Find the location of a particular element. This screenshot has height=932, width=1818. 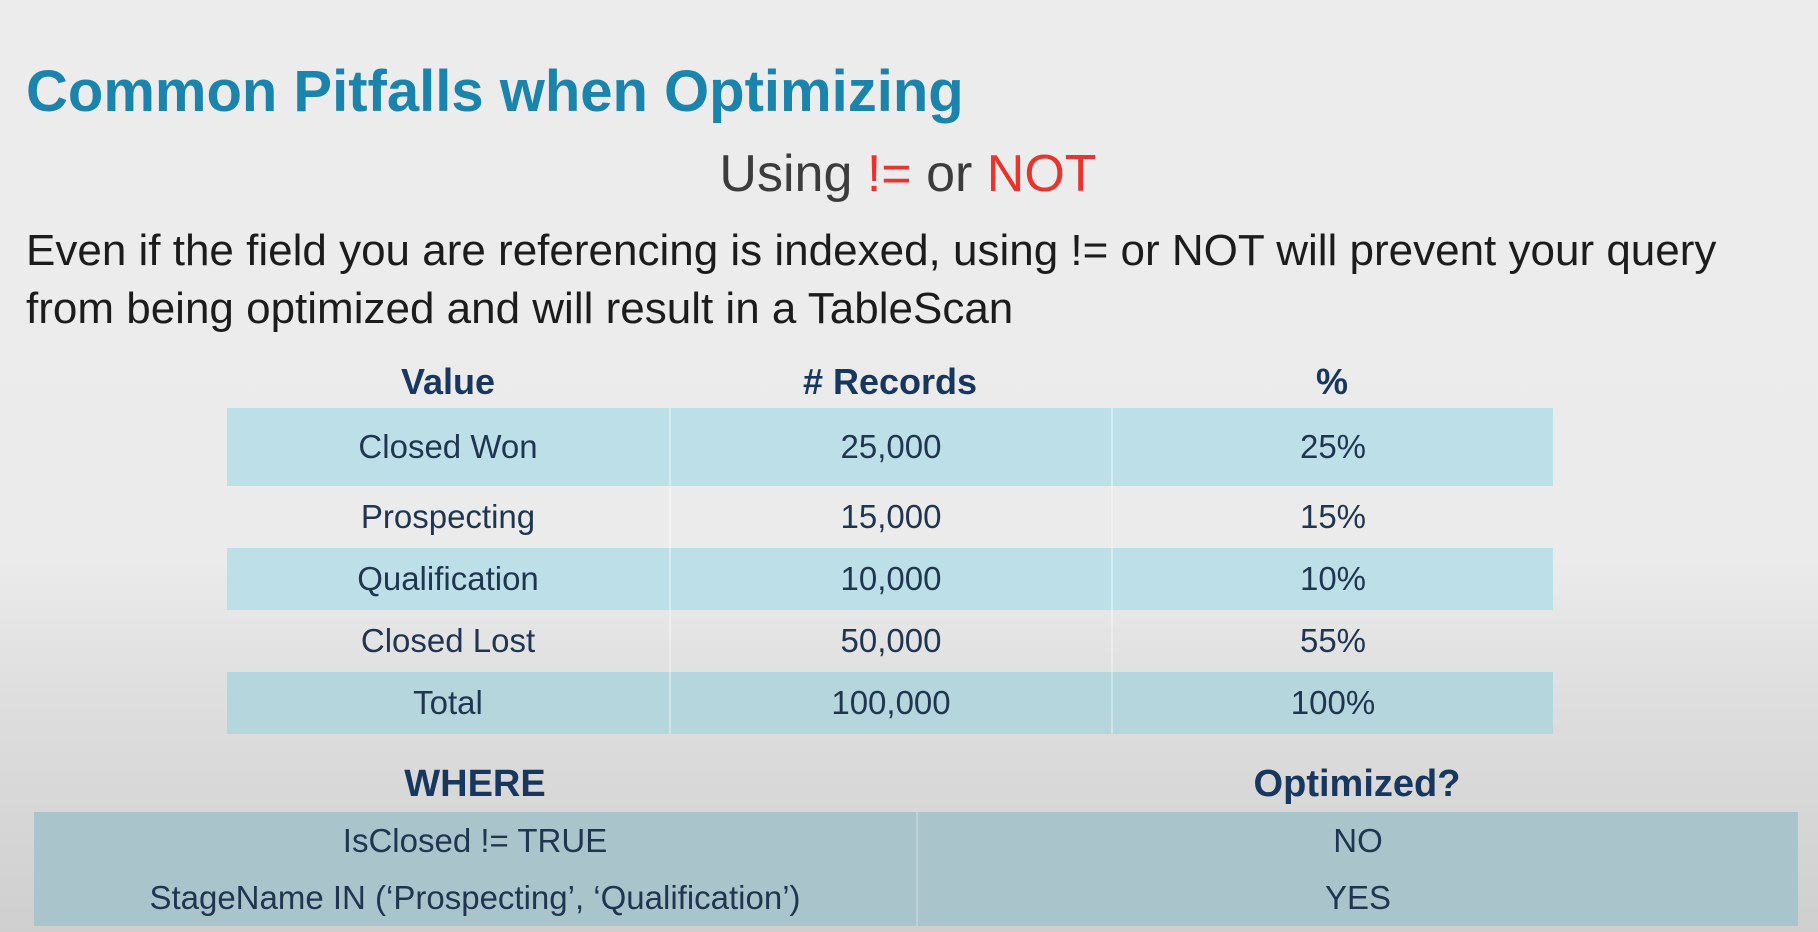

cell-where-clause: IsClosed != TRUE is located at coordinates (475, 840).